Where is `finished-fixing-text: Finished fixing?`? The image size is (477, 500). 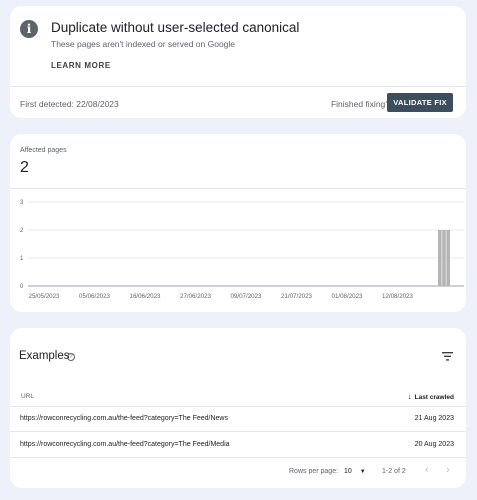 finished-fixing-text: Finished fixing? is located at coordinates (360, 104).